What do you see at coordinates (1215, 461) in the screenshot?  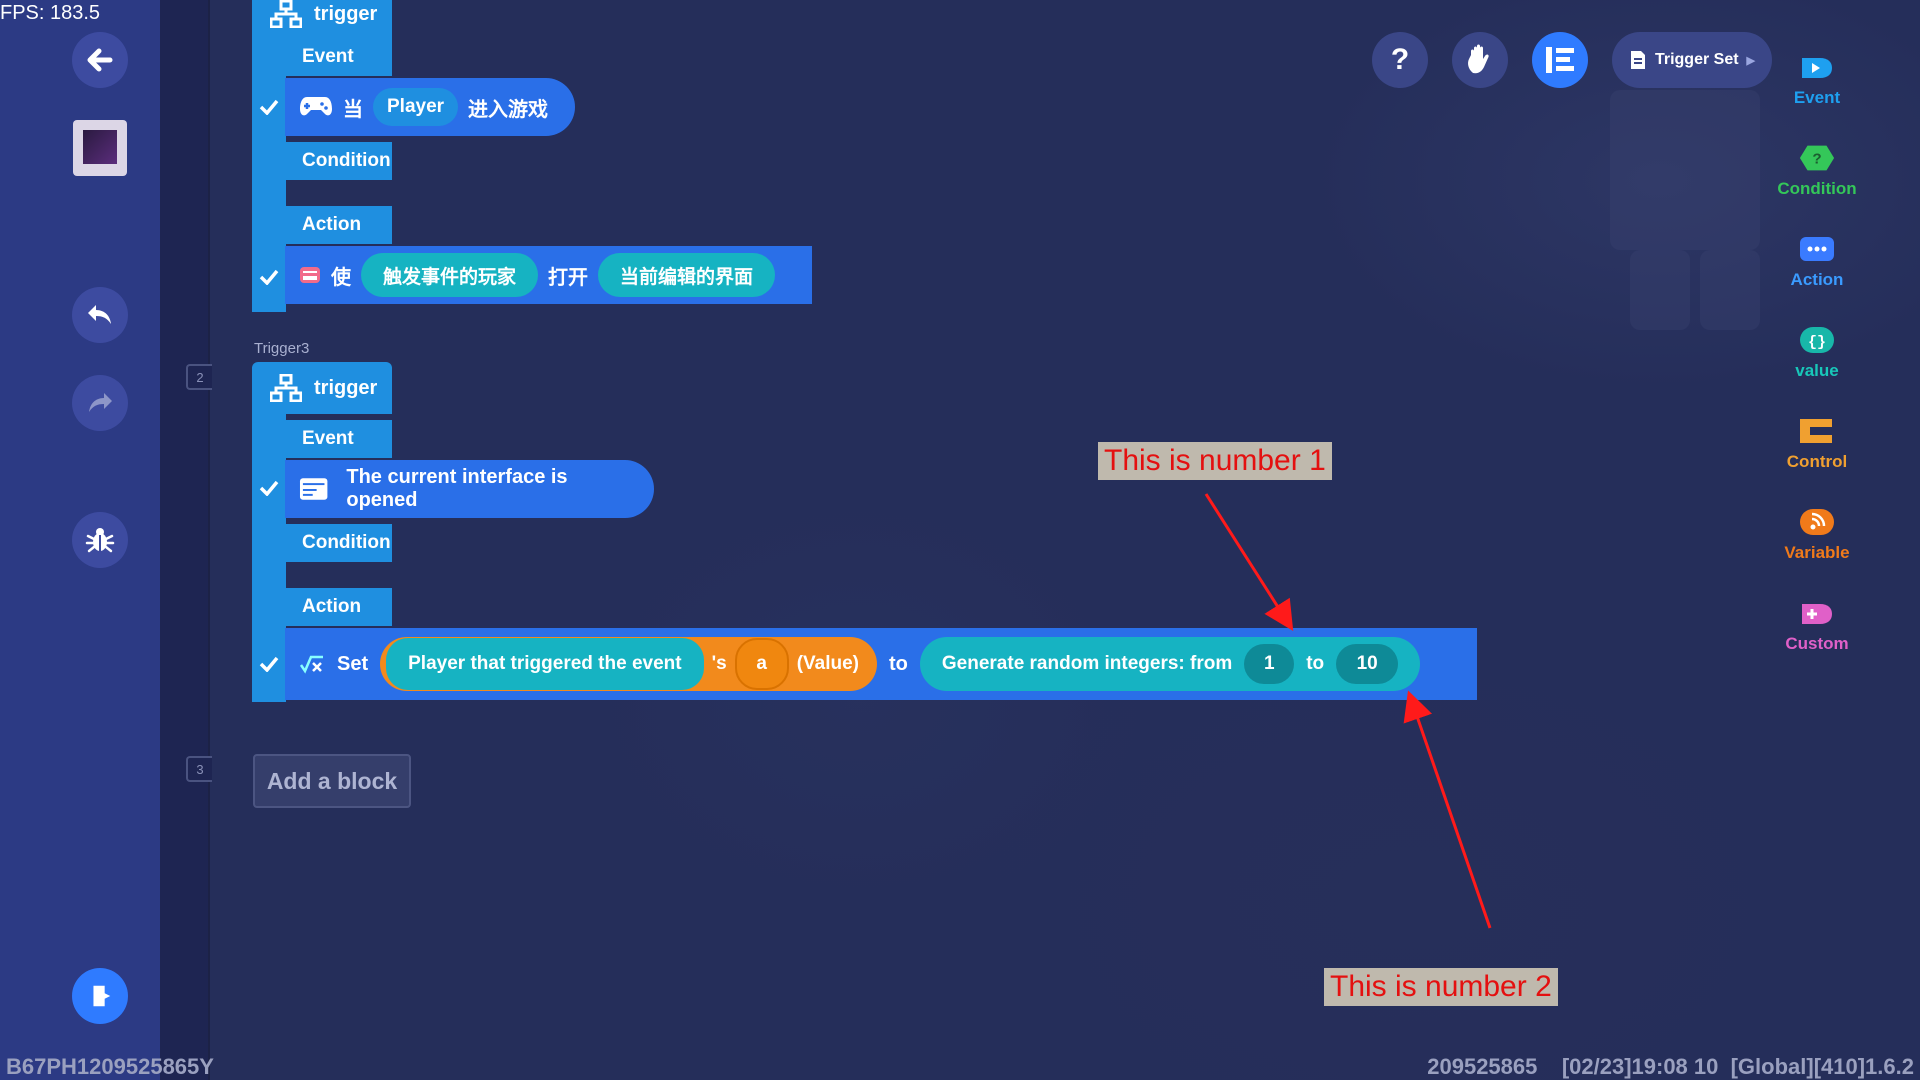 I see `annotation-number-1: This is number 1` at bounding box center [1215, 461].